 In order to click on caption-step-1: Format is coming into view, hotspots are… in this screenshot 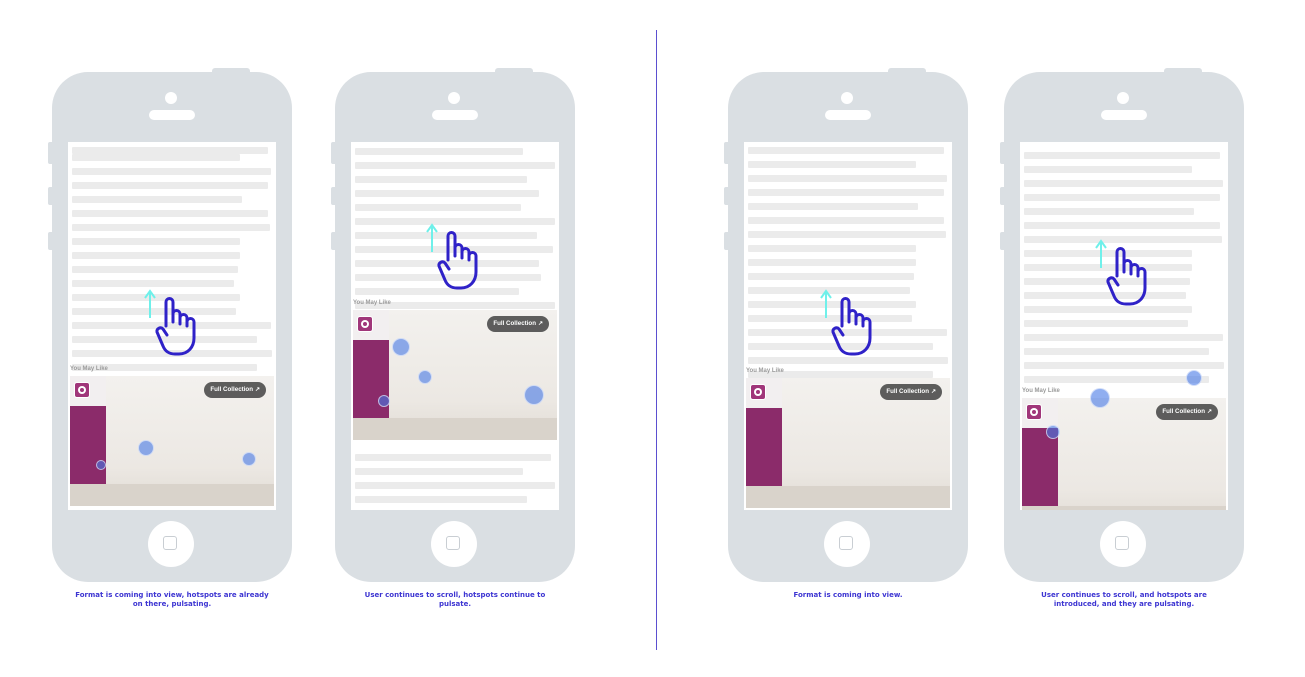, I will do `click(172, 599)`.